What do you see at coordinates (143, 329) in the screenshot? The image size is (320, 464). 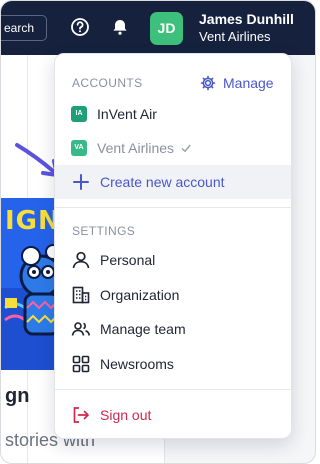 I see `menu-item-label: Manage team` at bounding box center [143, 329].